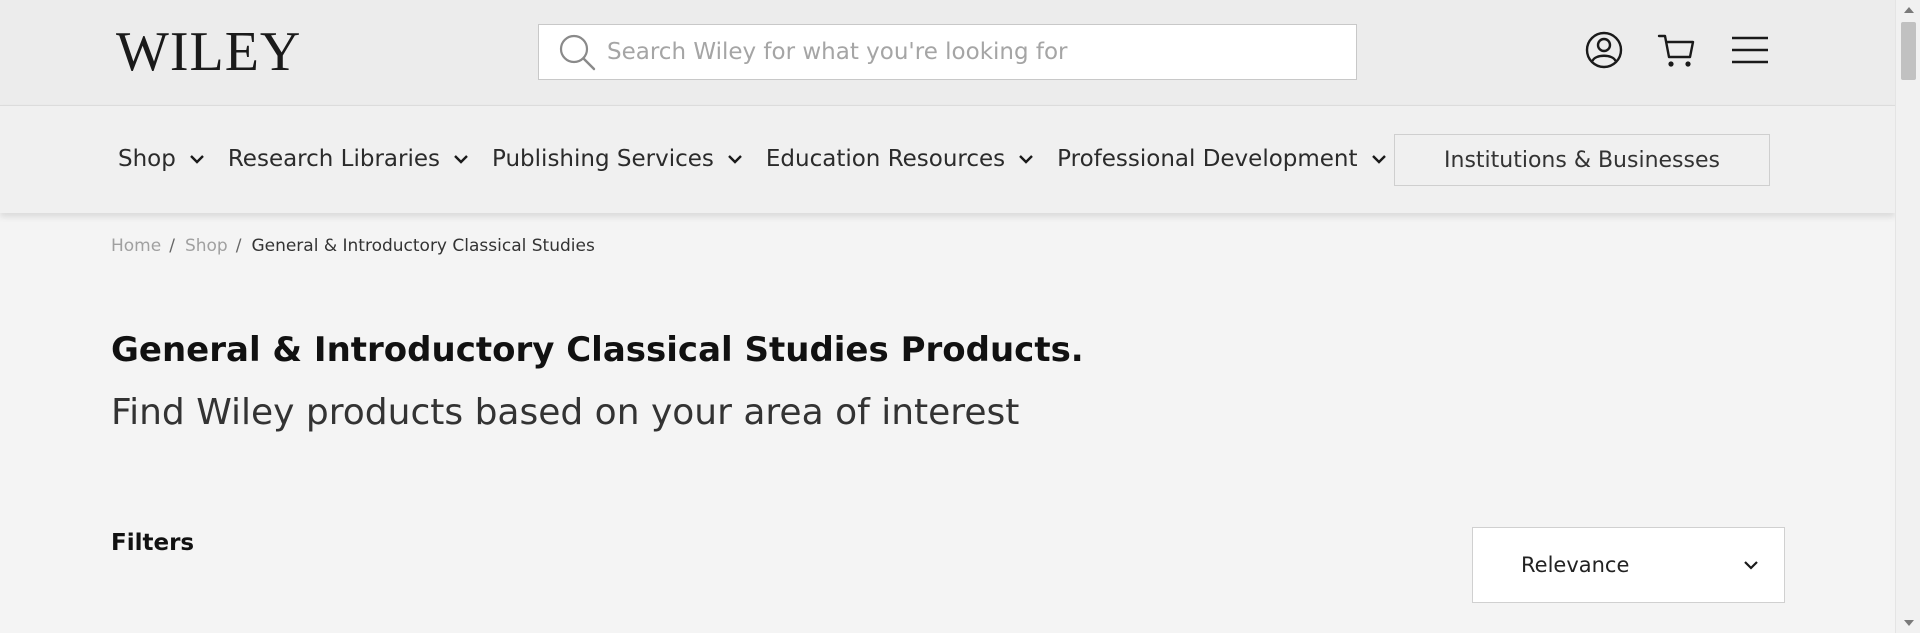 This screenshot has height=633, width=1920. I want to click on account-icon, so click(1604, 50).